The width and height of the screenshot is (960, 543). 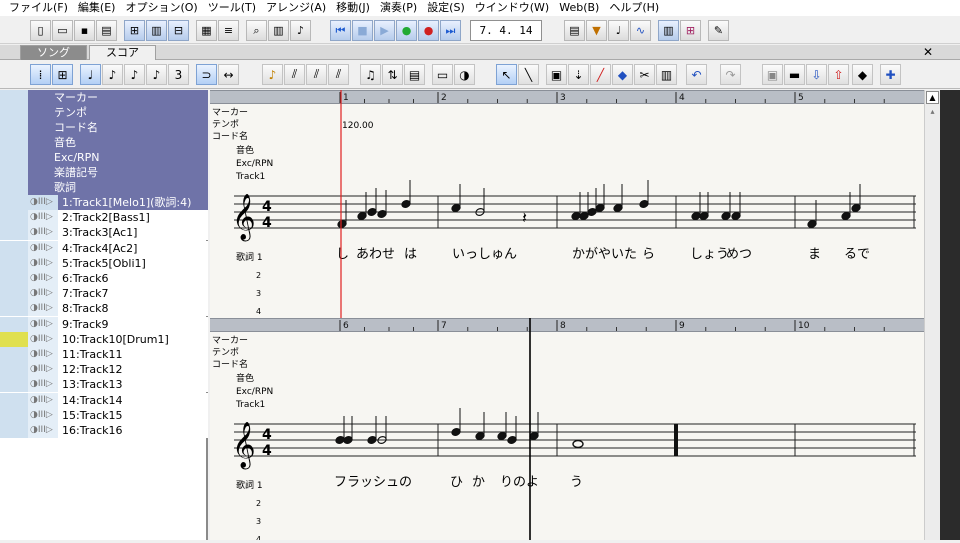 I want to click on open-folder-icon: ▭, so click(x=62, y=30).